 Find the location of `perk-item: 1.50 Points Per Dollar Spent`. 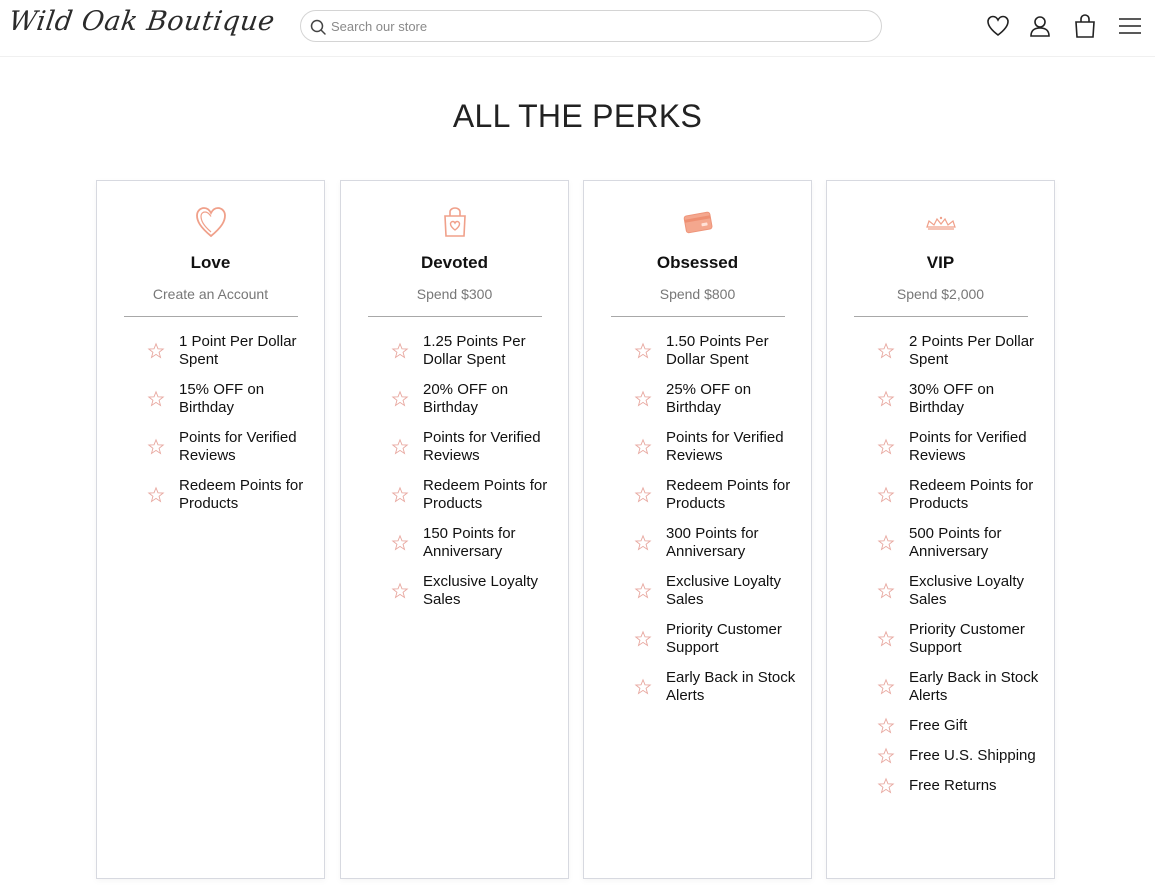

perk-item: 1.50 Points Per Dollar Spent is located at coordinates (719, 351).